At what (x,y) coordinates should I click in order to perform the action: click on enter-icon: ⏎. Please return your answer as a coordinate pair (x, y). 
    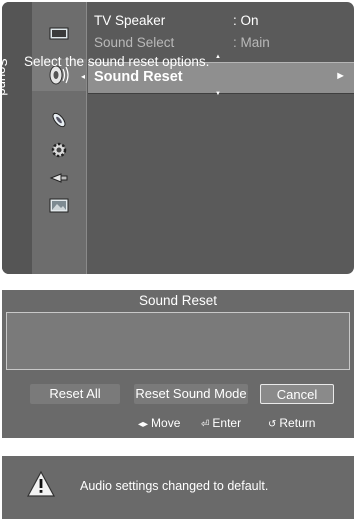
    Looking at the image, I should click on (205, 424).